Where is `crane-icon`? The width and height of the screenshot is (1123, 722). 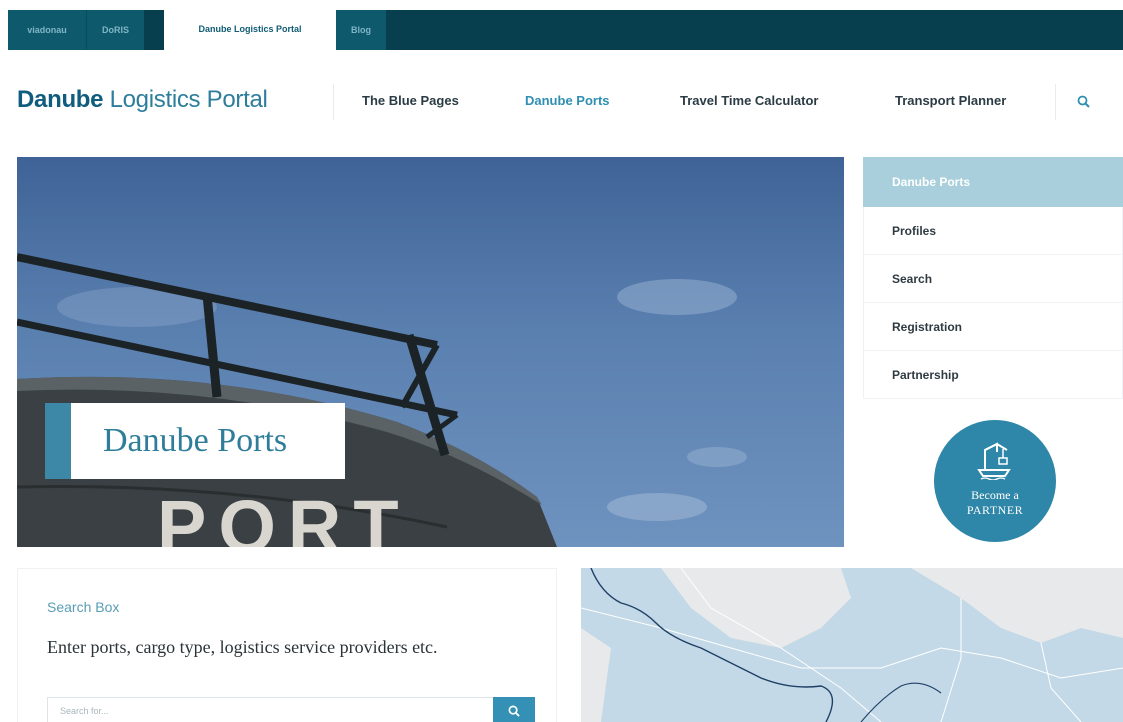 crane-icon is located at coordinates (994, 461).